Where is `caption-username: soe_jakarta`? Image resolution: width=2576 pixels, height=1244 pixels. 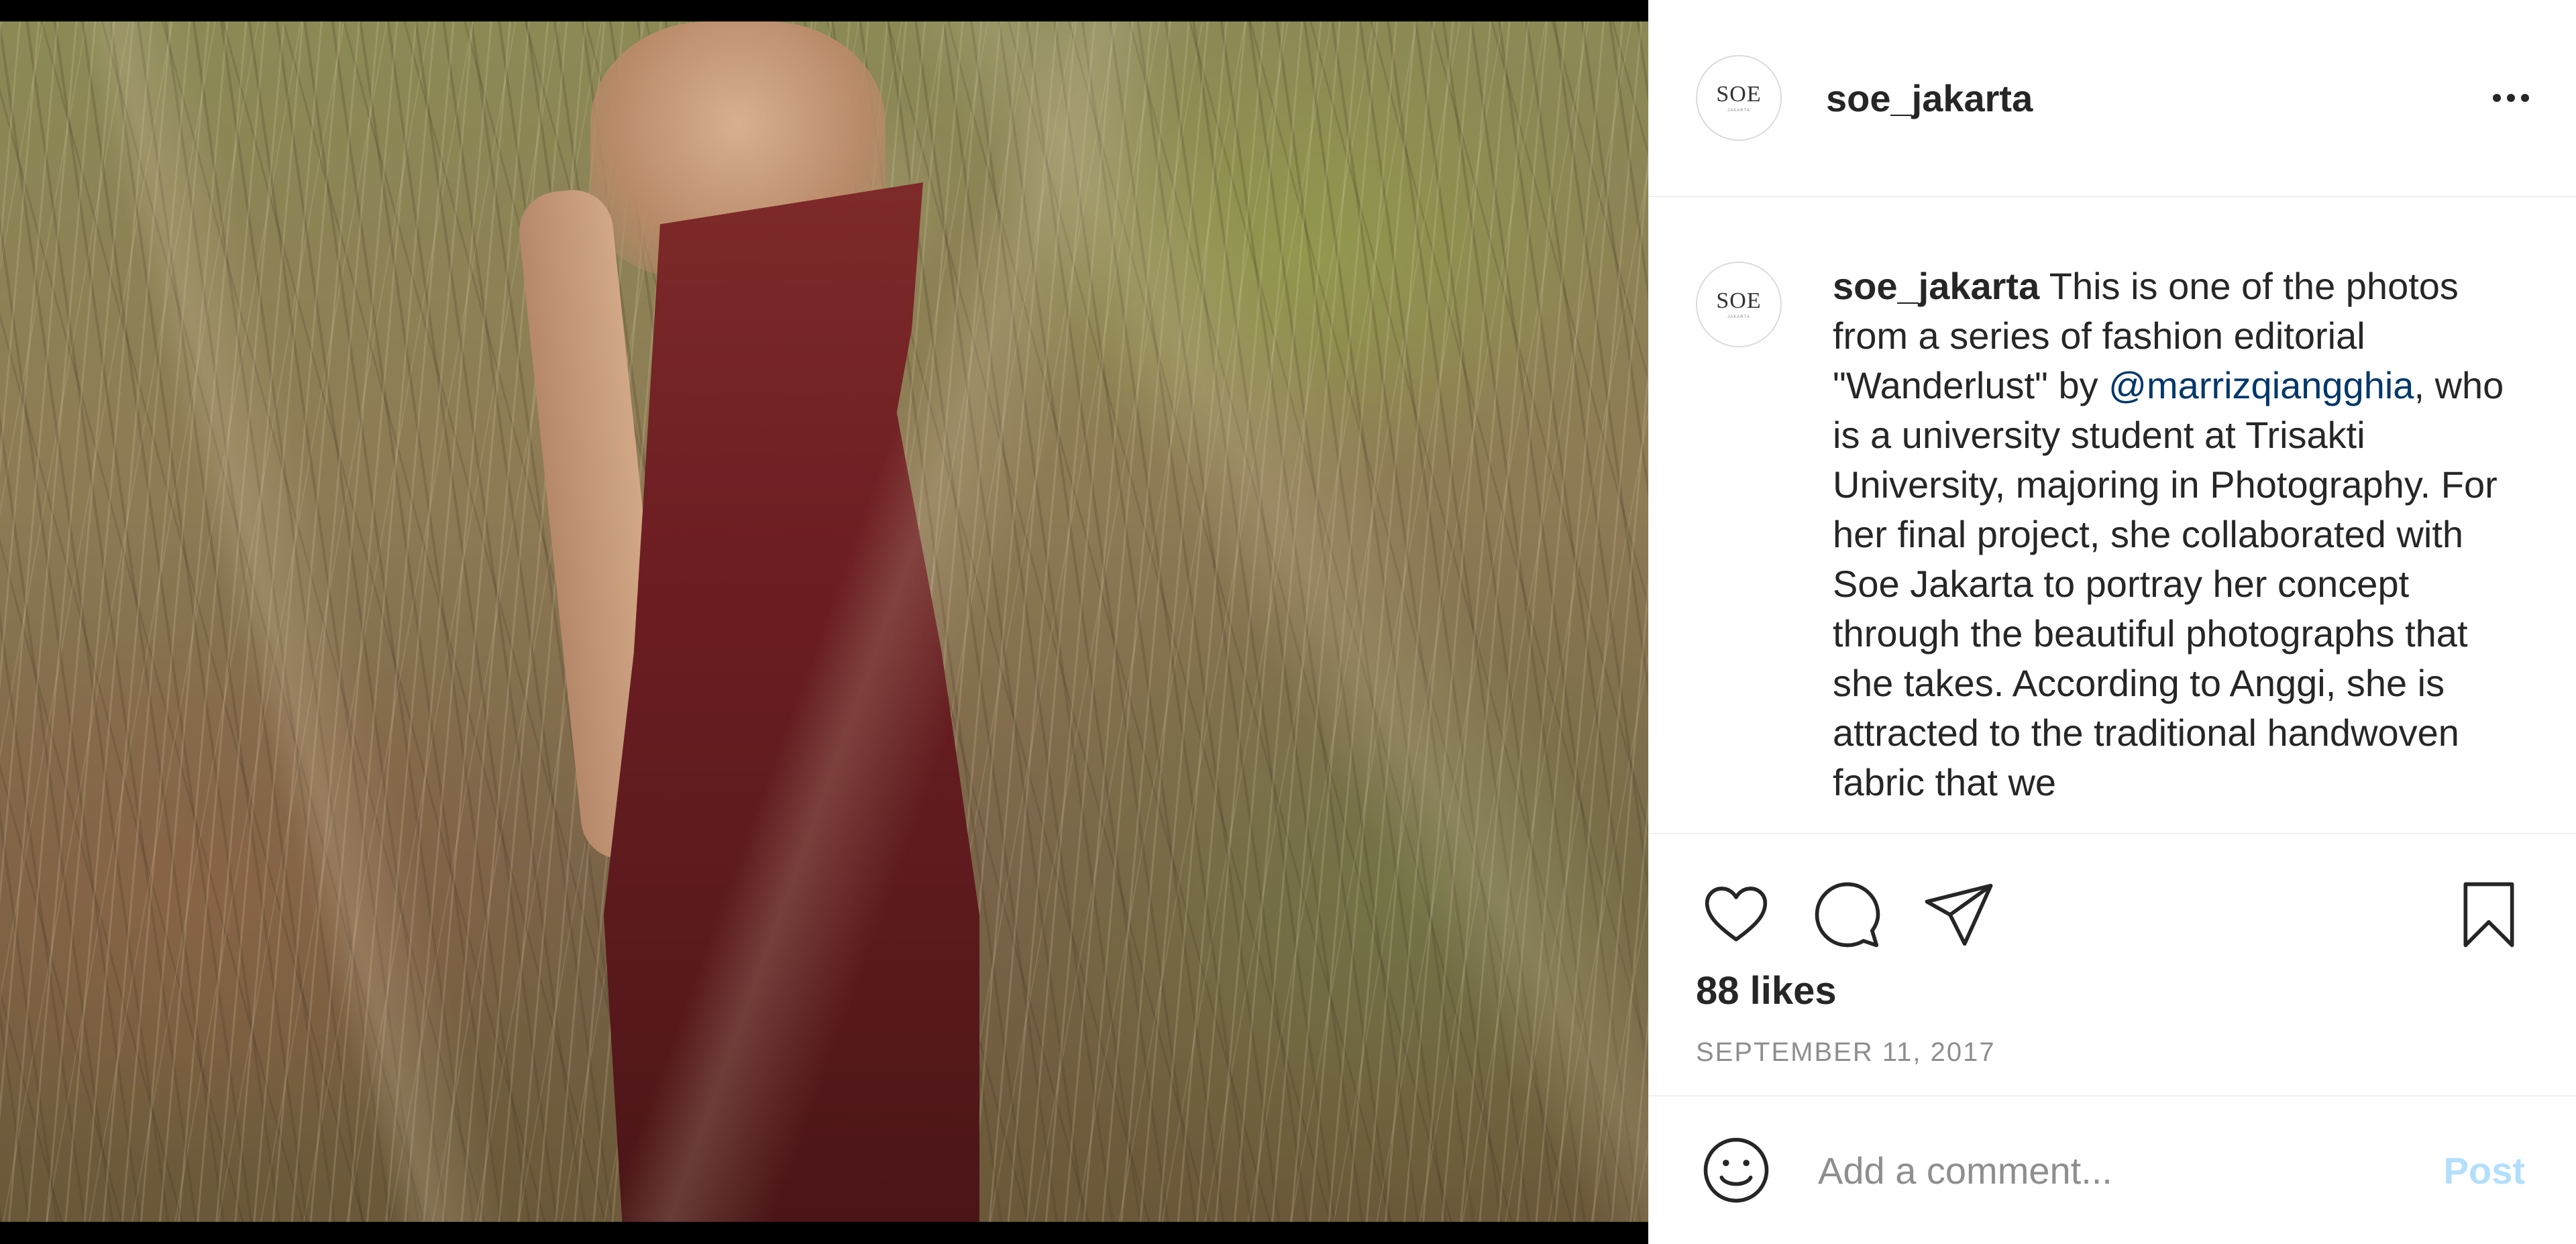
caption-username: soe_jakarta is located at coordinates (1936, 286).